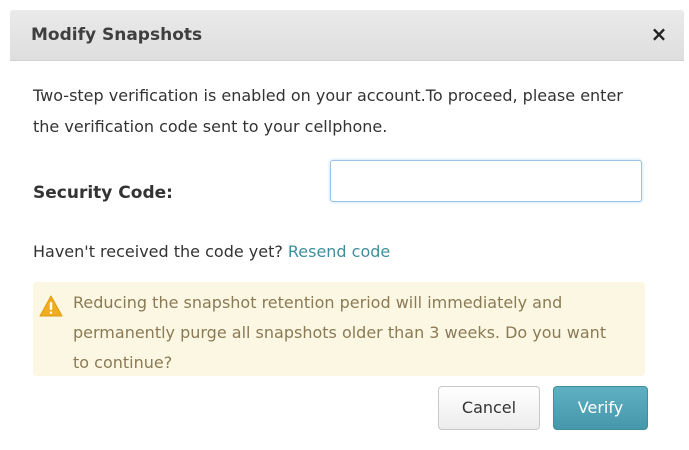  Describe the element at coordinates (600, 408) in the screenshot. I see `verify-button: Verify` at that location.